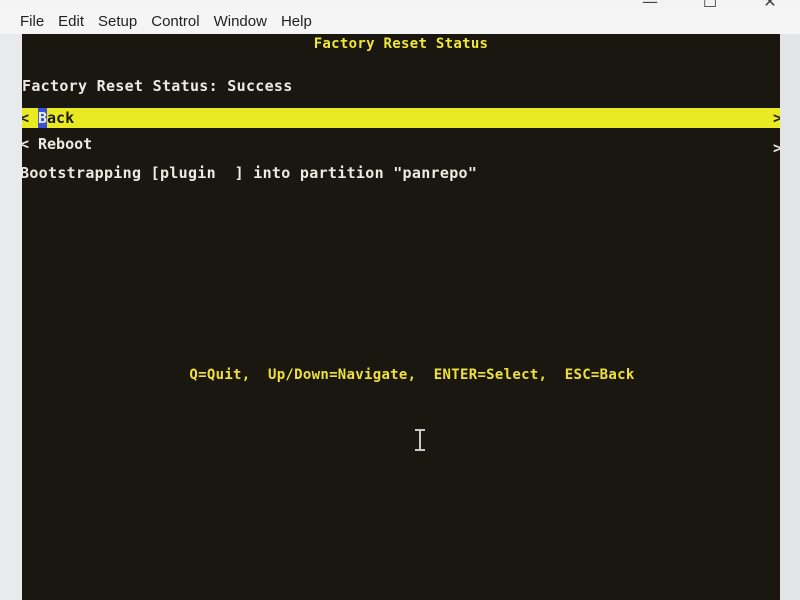 Image resolution: width=800 pixels, height=600 pixels. What do you see at coordinates (175, 21) in the screenshot?
I see `menu-control: Control` at bounding box center [175, 21].